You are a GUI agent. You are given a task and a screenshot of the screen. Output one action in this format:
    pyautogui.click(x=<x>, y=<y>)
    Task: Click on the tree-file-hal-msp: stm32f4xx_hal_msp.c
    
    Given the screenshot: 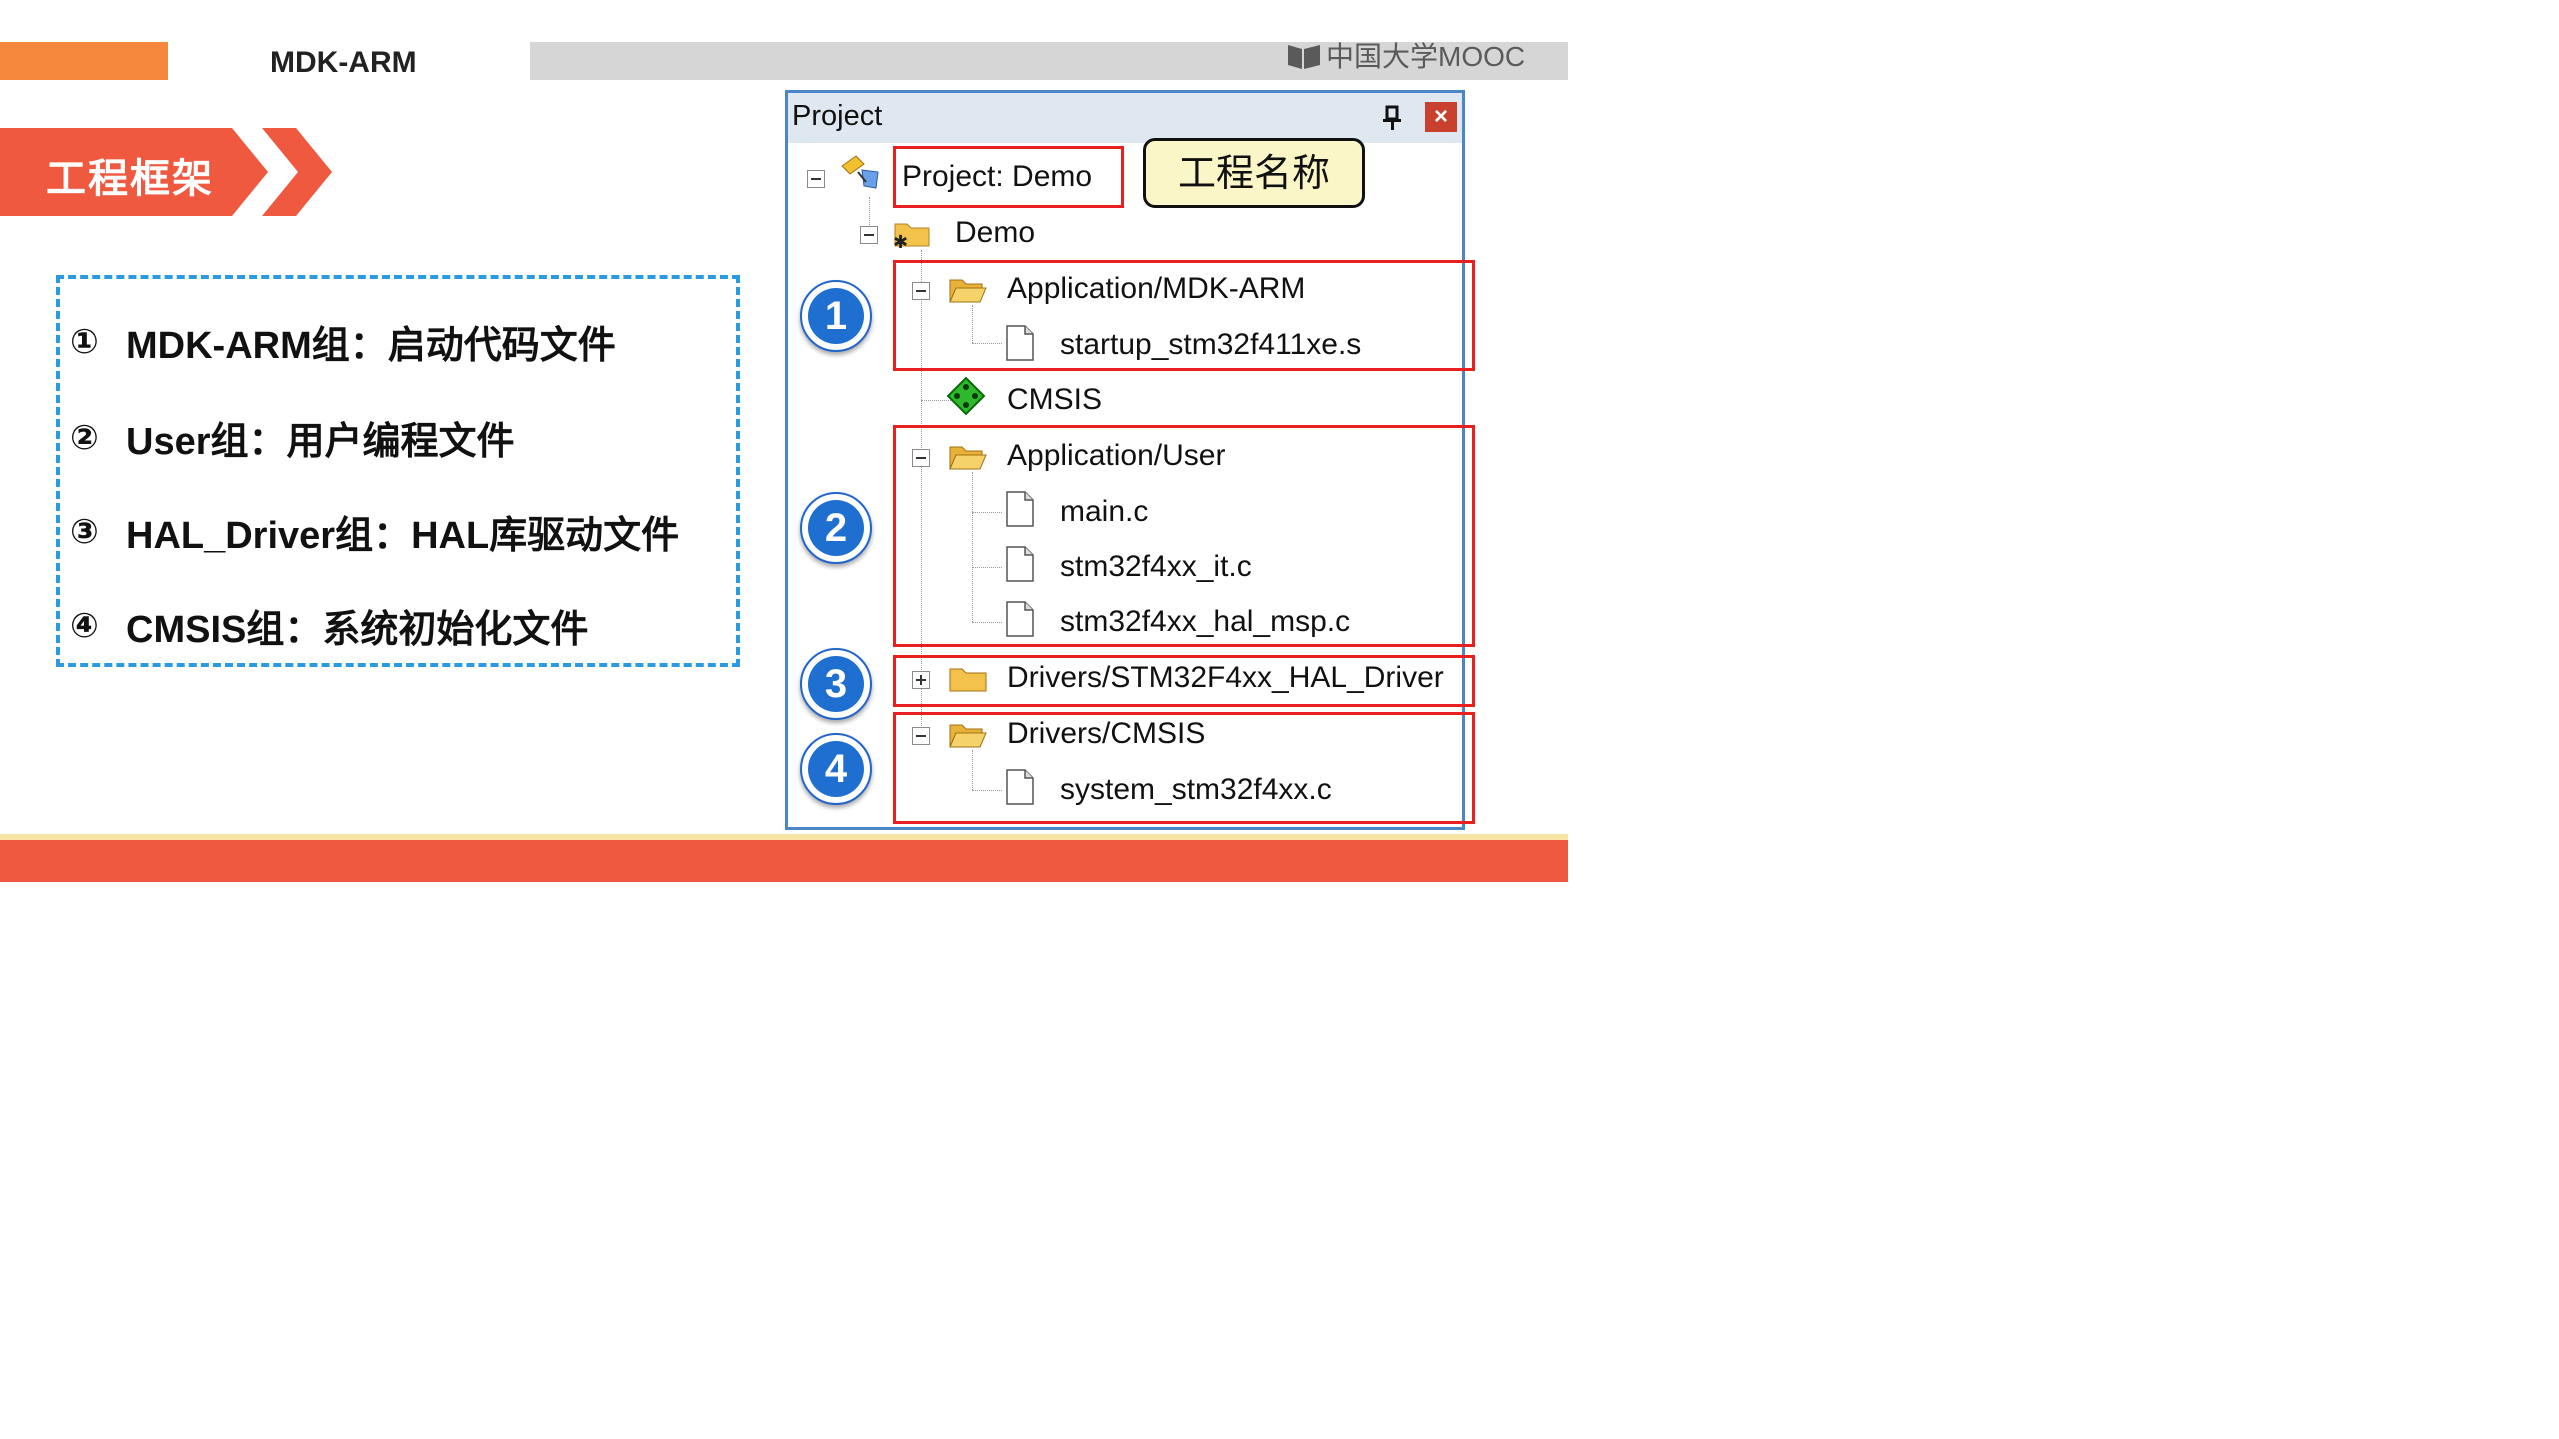 What is the action you would take?
    pyautogui.click(x=1205, y=622)
    